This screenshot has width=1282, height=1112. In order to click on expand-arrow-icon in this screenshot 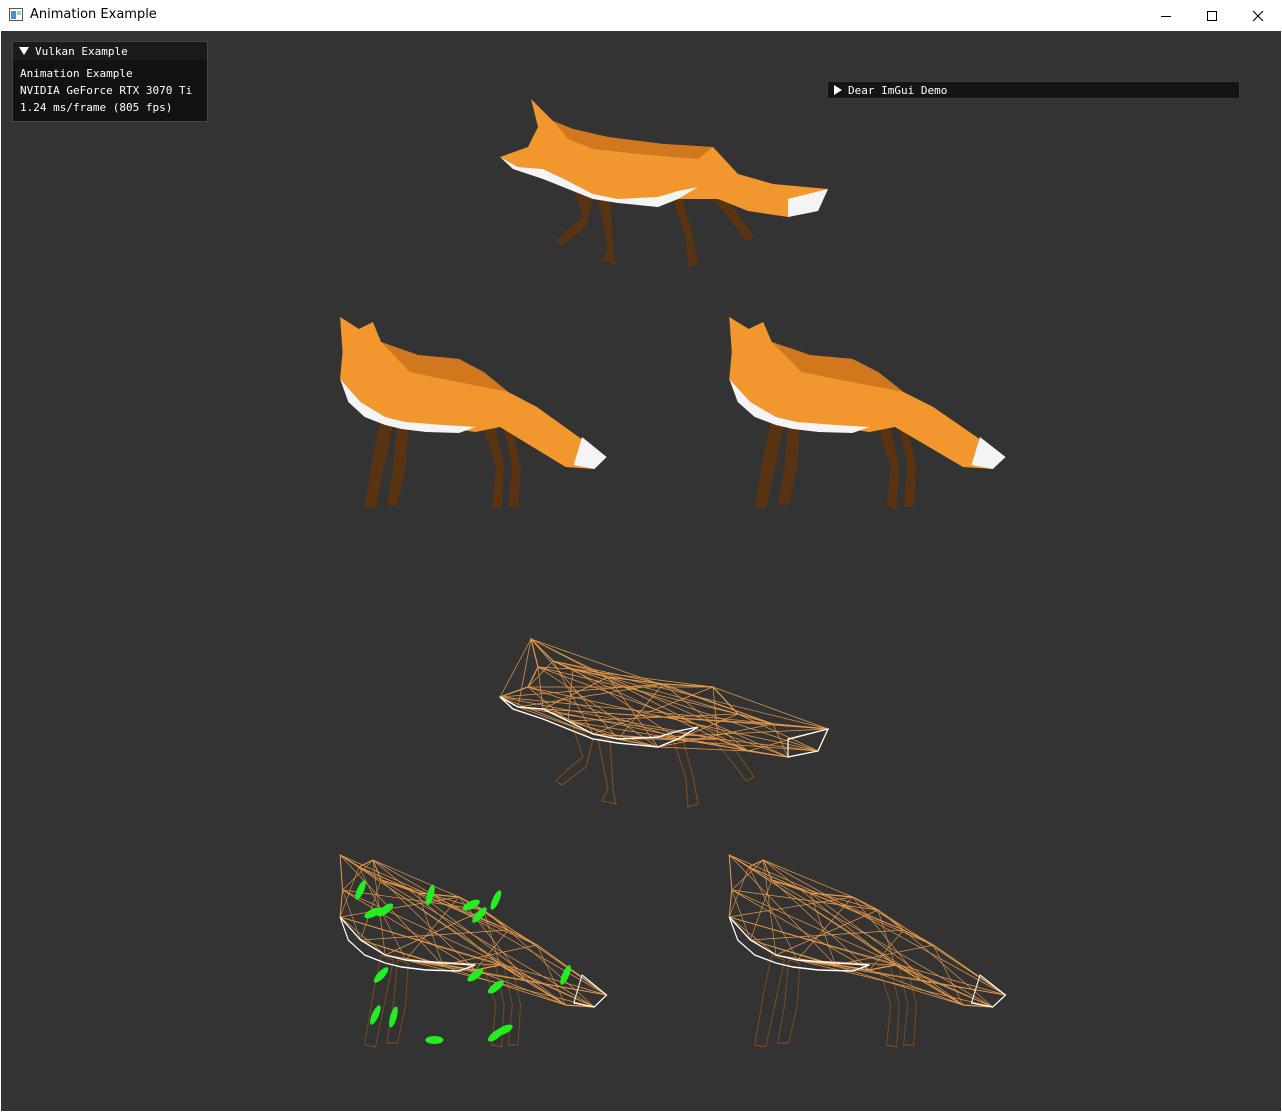, I will do `click(838, 90)`.